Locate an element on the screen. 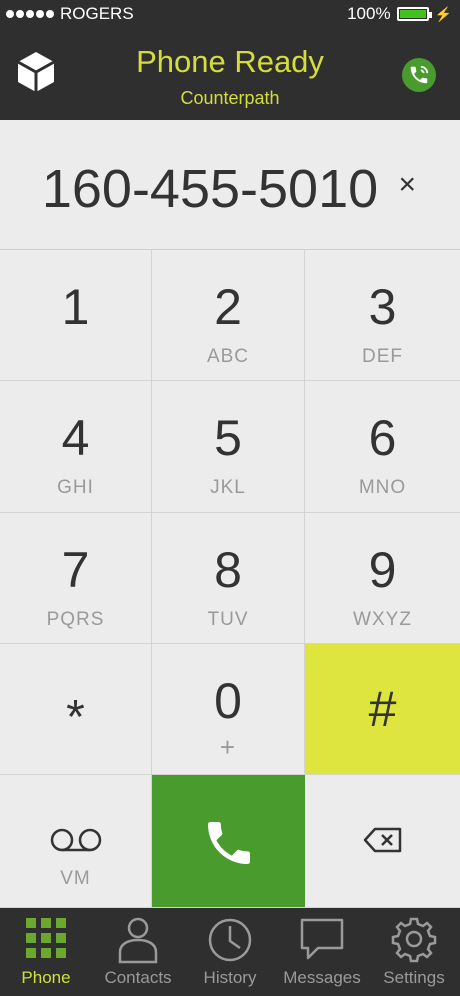 The image size is (460, 996). phone-ready-icon is located at coordinates (419, 75).